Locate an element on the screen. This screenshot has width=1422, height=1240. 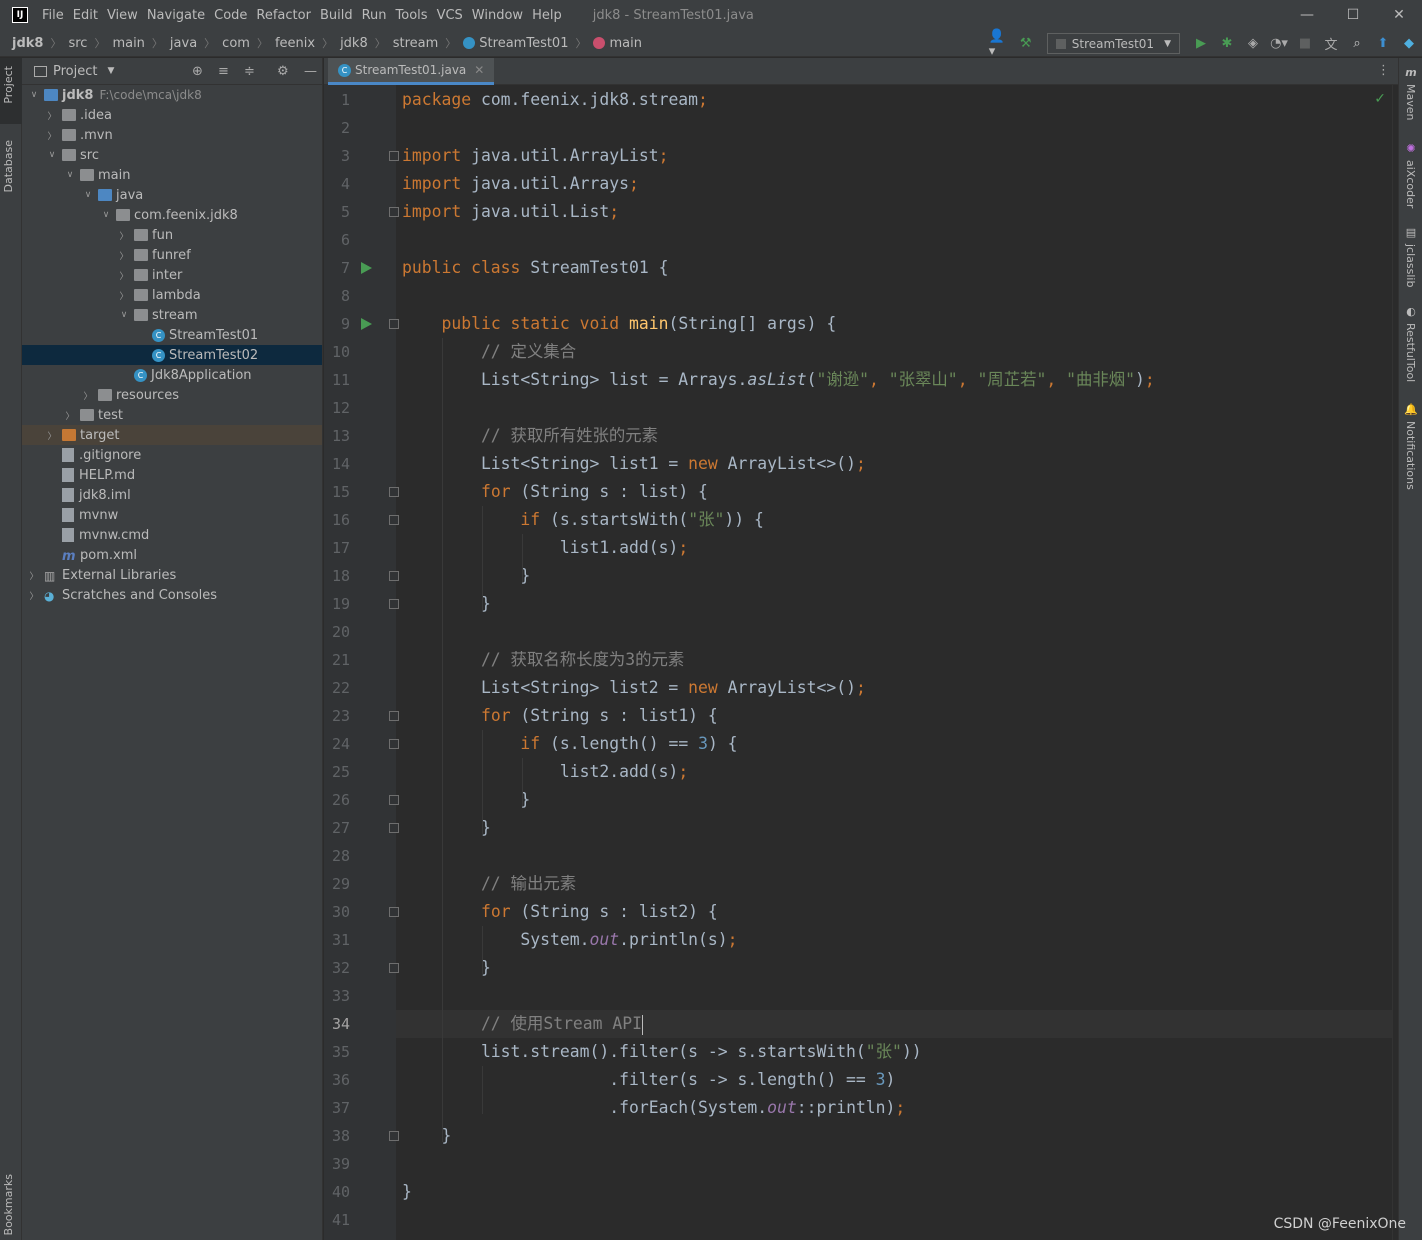
code-line: .forEach(System.out::println); is located at coordinates (894, 1108).